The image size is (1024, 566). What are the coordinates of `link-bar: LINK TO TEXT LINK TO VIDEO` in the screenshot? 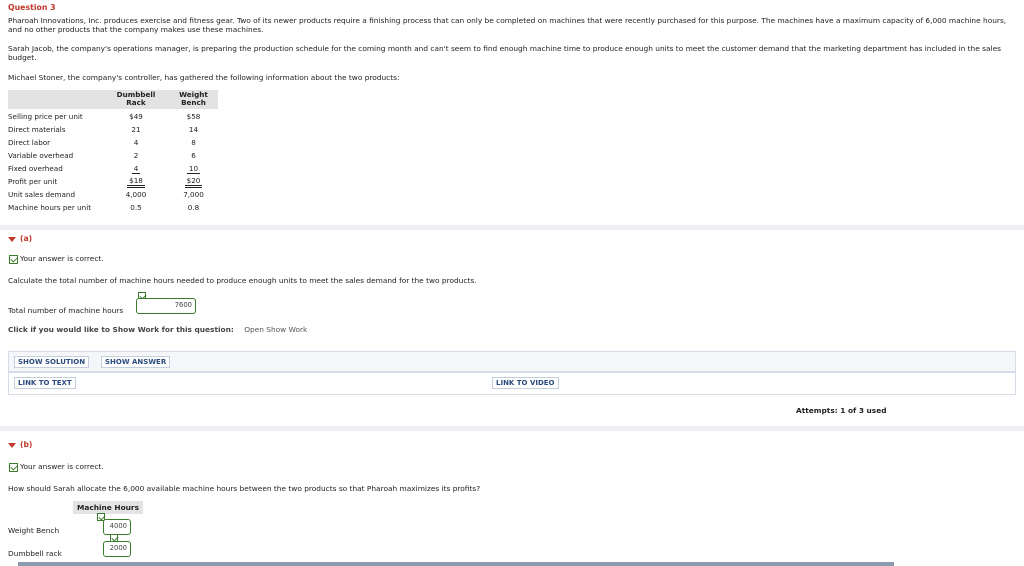 It's located at (512, 383).